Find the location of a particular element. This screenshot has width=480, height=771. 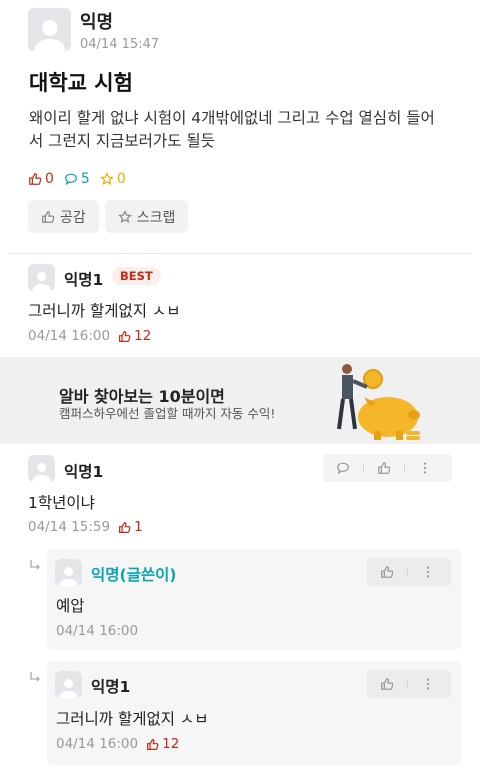

comment-meta: 04/14 15:59 1 is located at coordinates (85, 527).